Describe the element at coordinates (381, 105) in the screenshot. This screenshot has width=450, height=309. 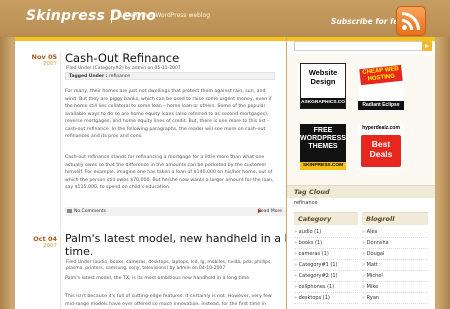
I see `ad-caption: Radiant Eclipse` at that location.